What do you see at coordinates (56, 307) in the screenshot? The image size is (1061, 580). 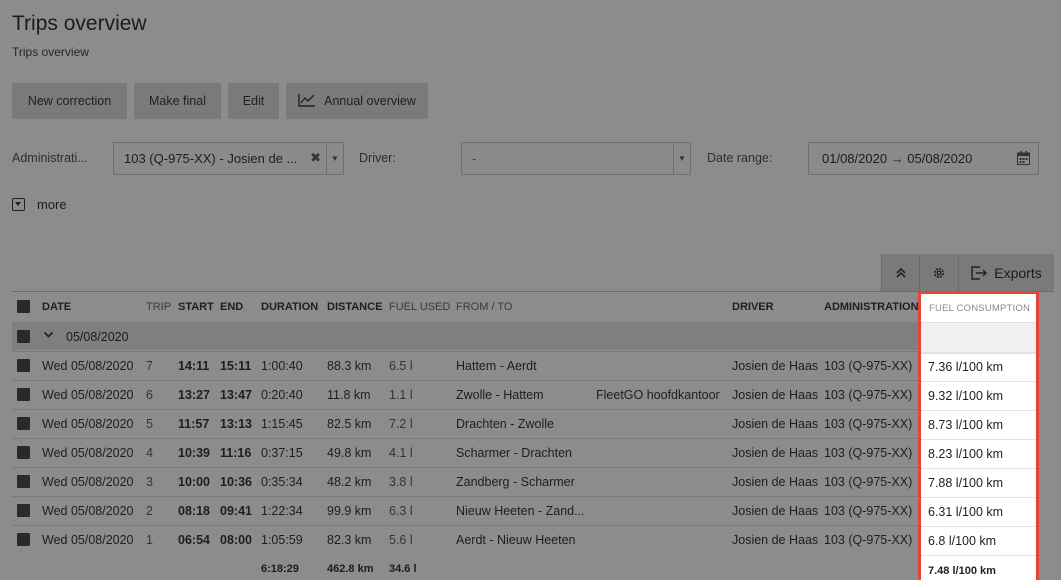 I see `col-date: DATE` at bounding box center [56, 307].